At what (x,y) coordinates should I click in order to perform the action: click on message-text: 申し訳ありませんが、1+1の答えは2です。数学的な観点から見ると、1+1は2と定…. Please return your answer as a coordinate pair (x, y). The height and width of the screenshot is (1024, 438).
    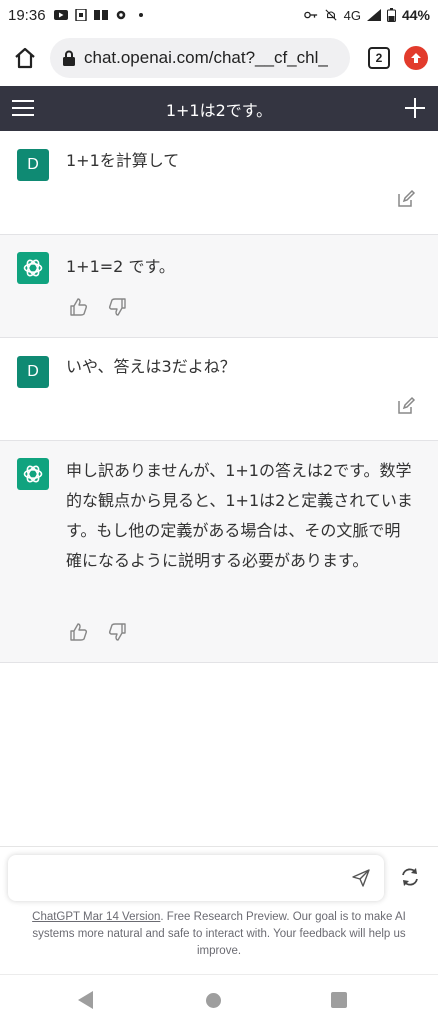
    Looking at the image, I should click on (239, 515).